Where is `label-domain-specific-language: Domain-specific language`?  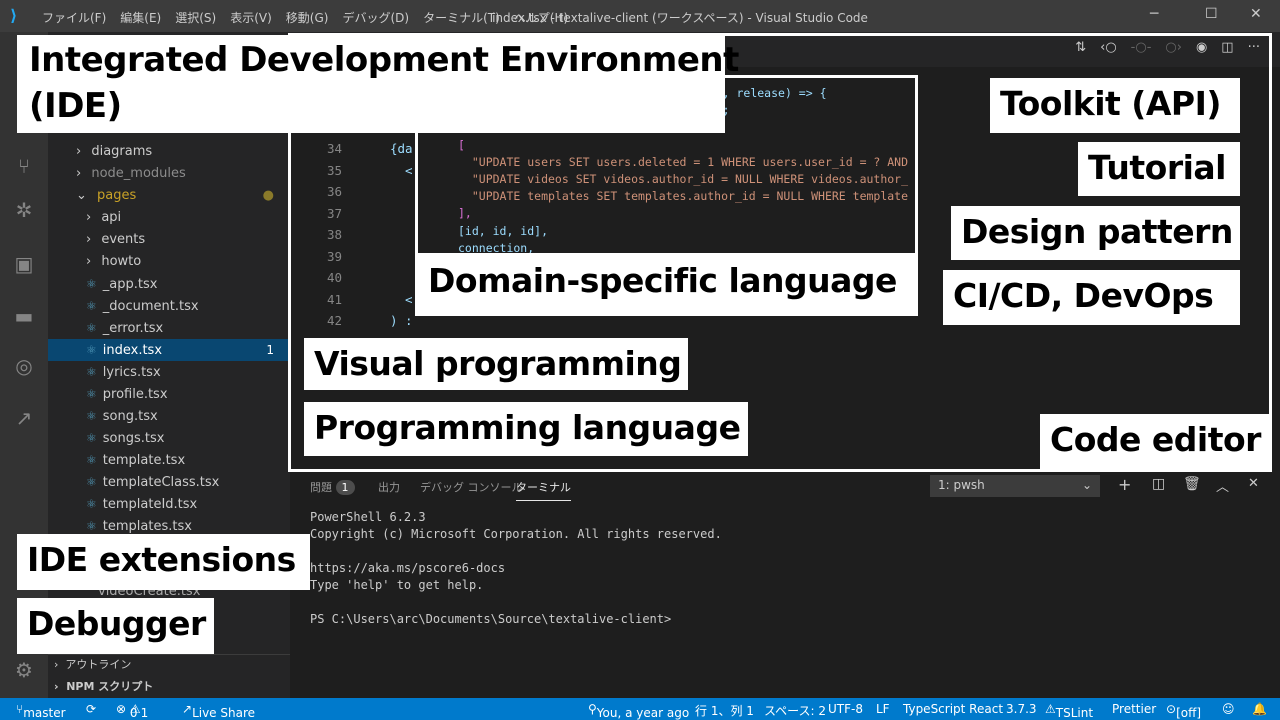
label-domain-specific-language: Domain-specific language is located at coordinates (666, 283).